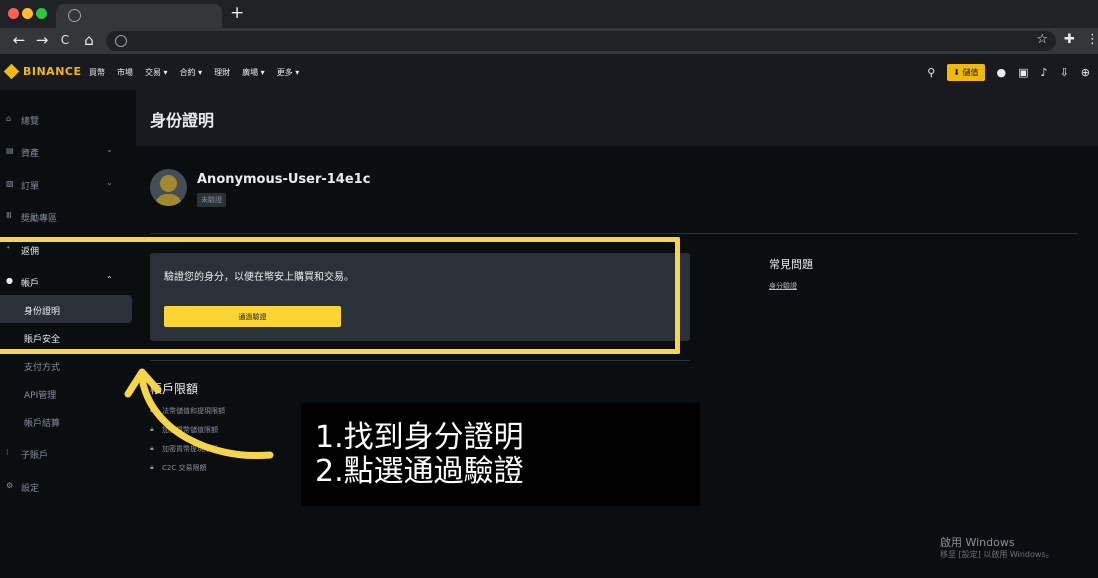 The height and width of the screenshot is (578, 1098). Describe the element at coordinates (30, 187) in the screenshot. I see `sidebar-item-label: 訂單` at that location.